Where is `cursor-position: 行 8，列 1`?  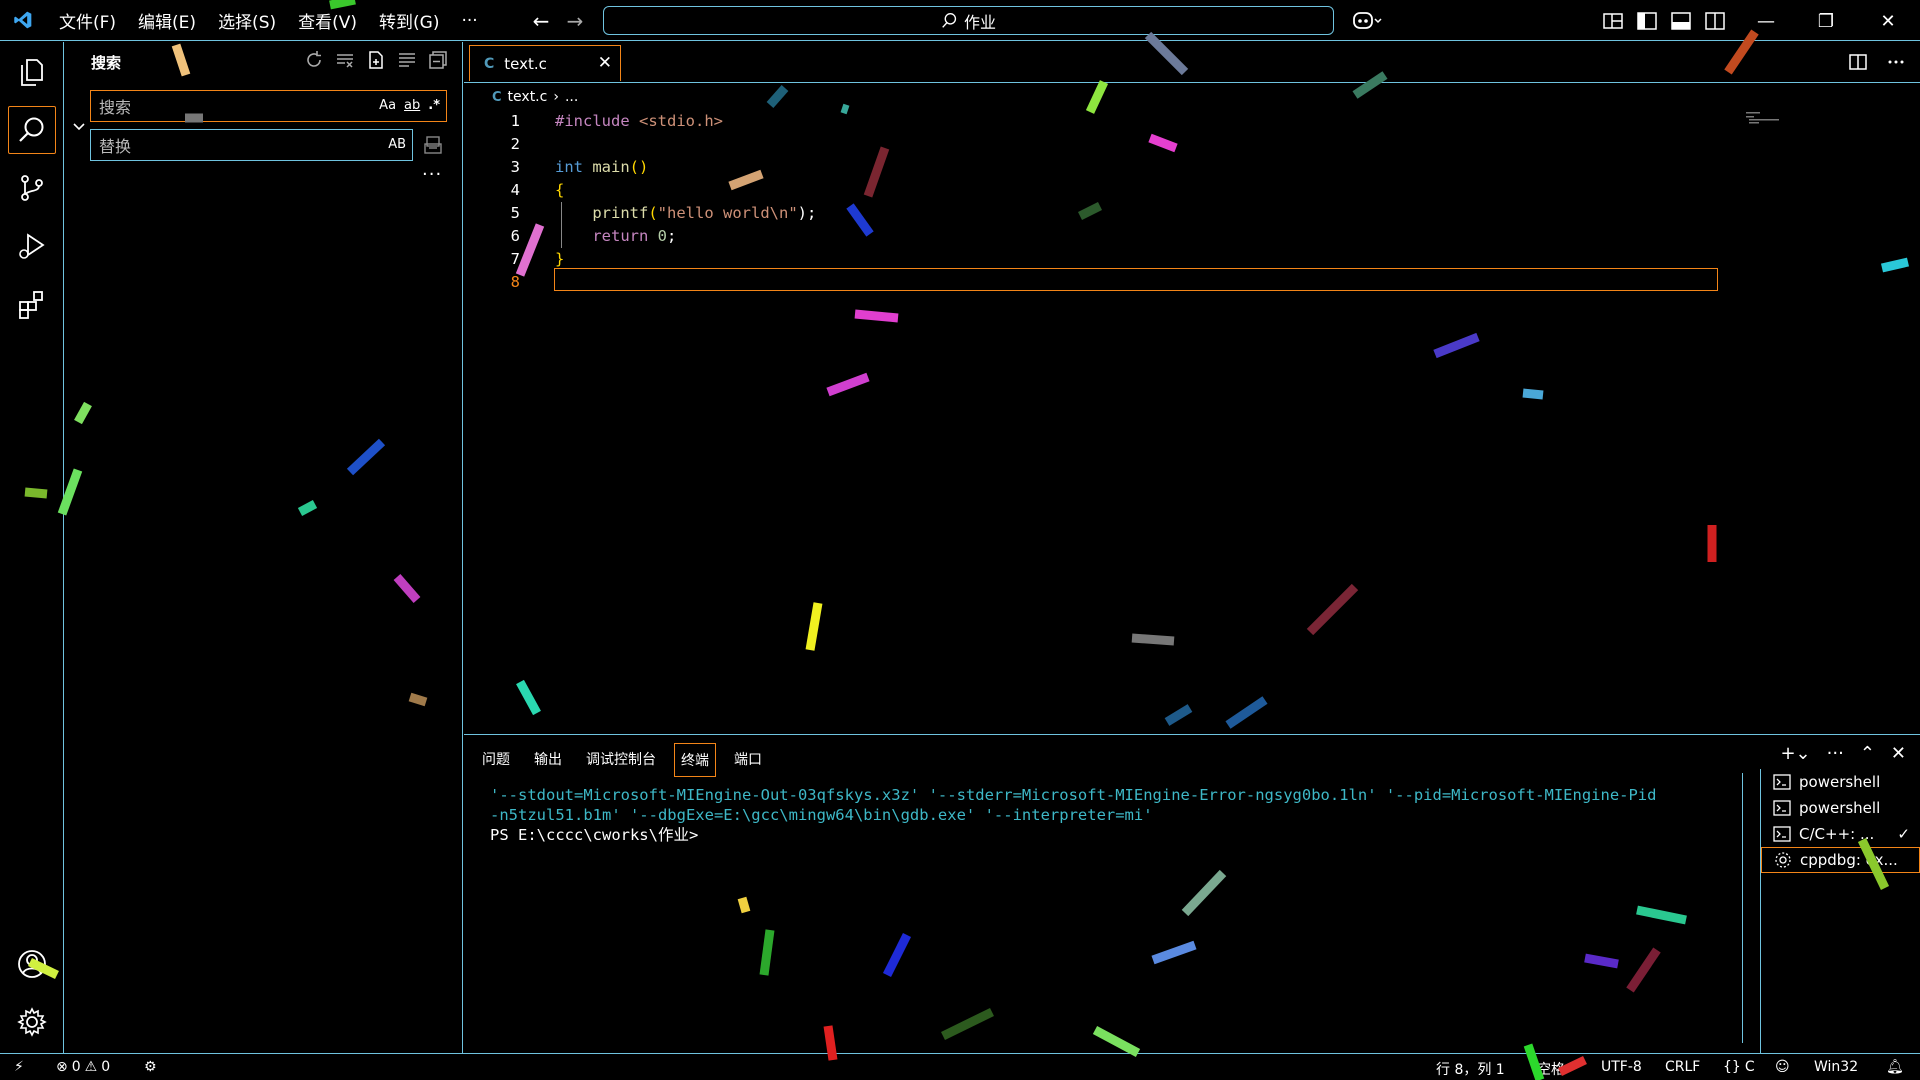
cursor-position: 行 8，列 1 is located at coordinates (1470, 1069).